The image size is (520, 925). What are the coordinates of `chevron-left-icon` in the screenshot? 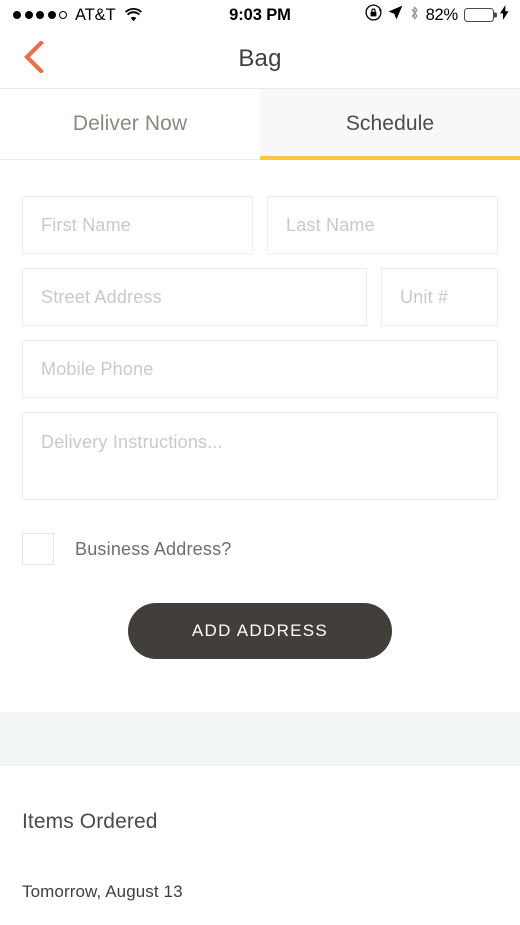 It's located at (34, 58).